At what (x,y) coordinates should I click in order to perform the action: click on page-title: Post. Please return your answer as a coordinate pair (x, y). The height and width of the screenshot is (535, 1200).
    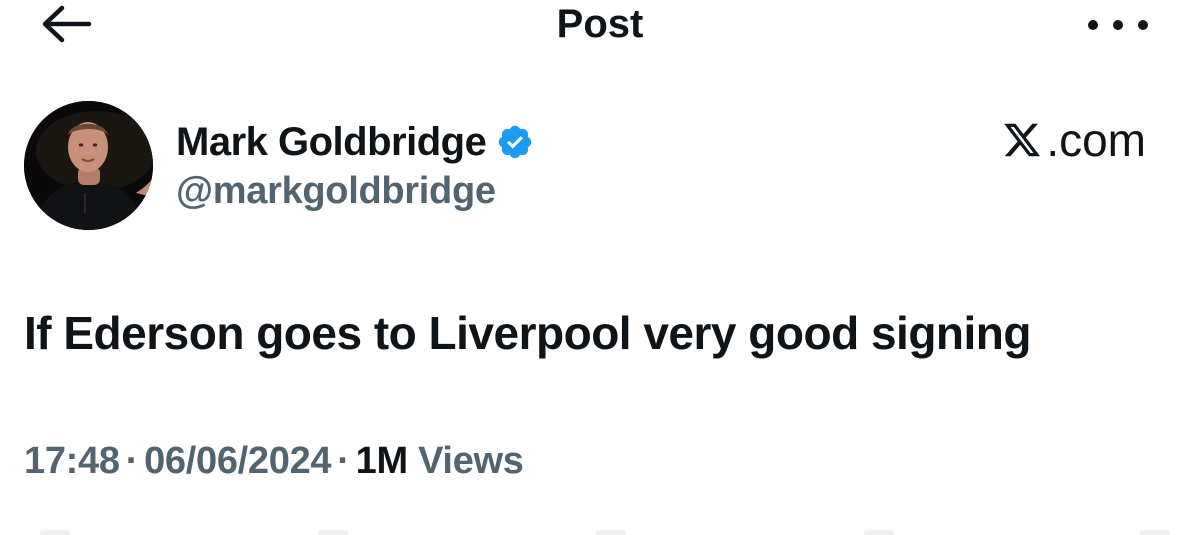
    Looking at the image, I should click on (600, 24).